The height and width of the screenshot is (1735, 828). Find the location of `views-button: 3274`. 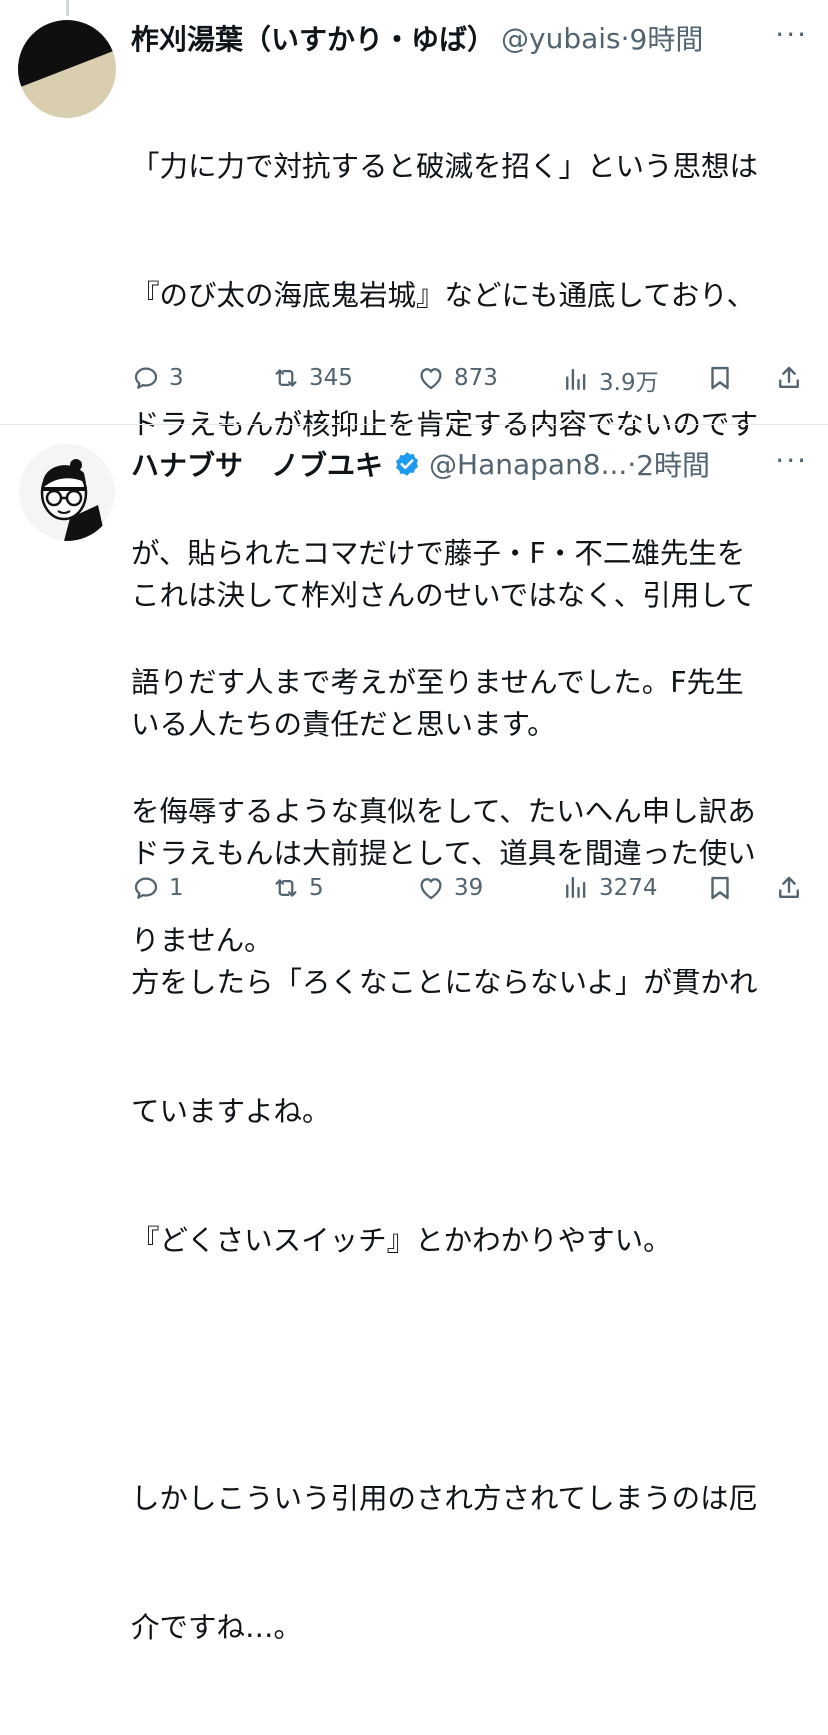

views-button: 3274 is located at coordinates (609, 888).